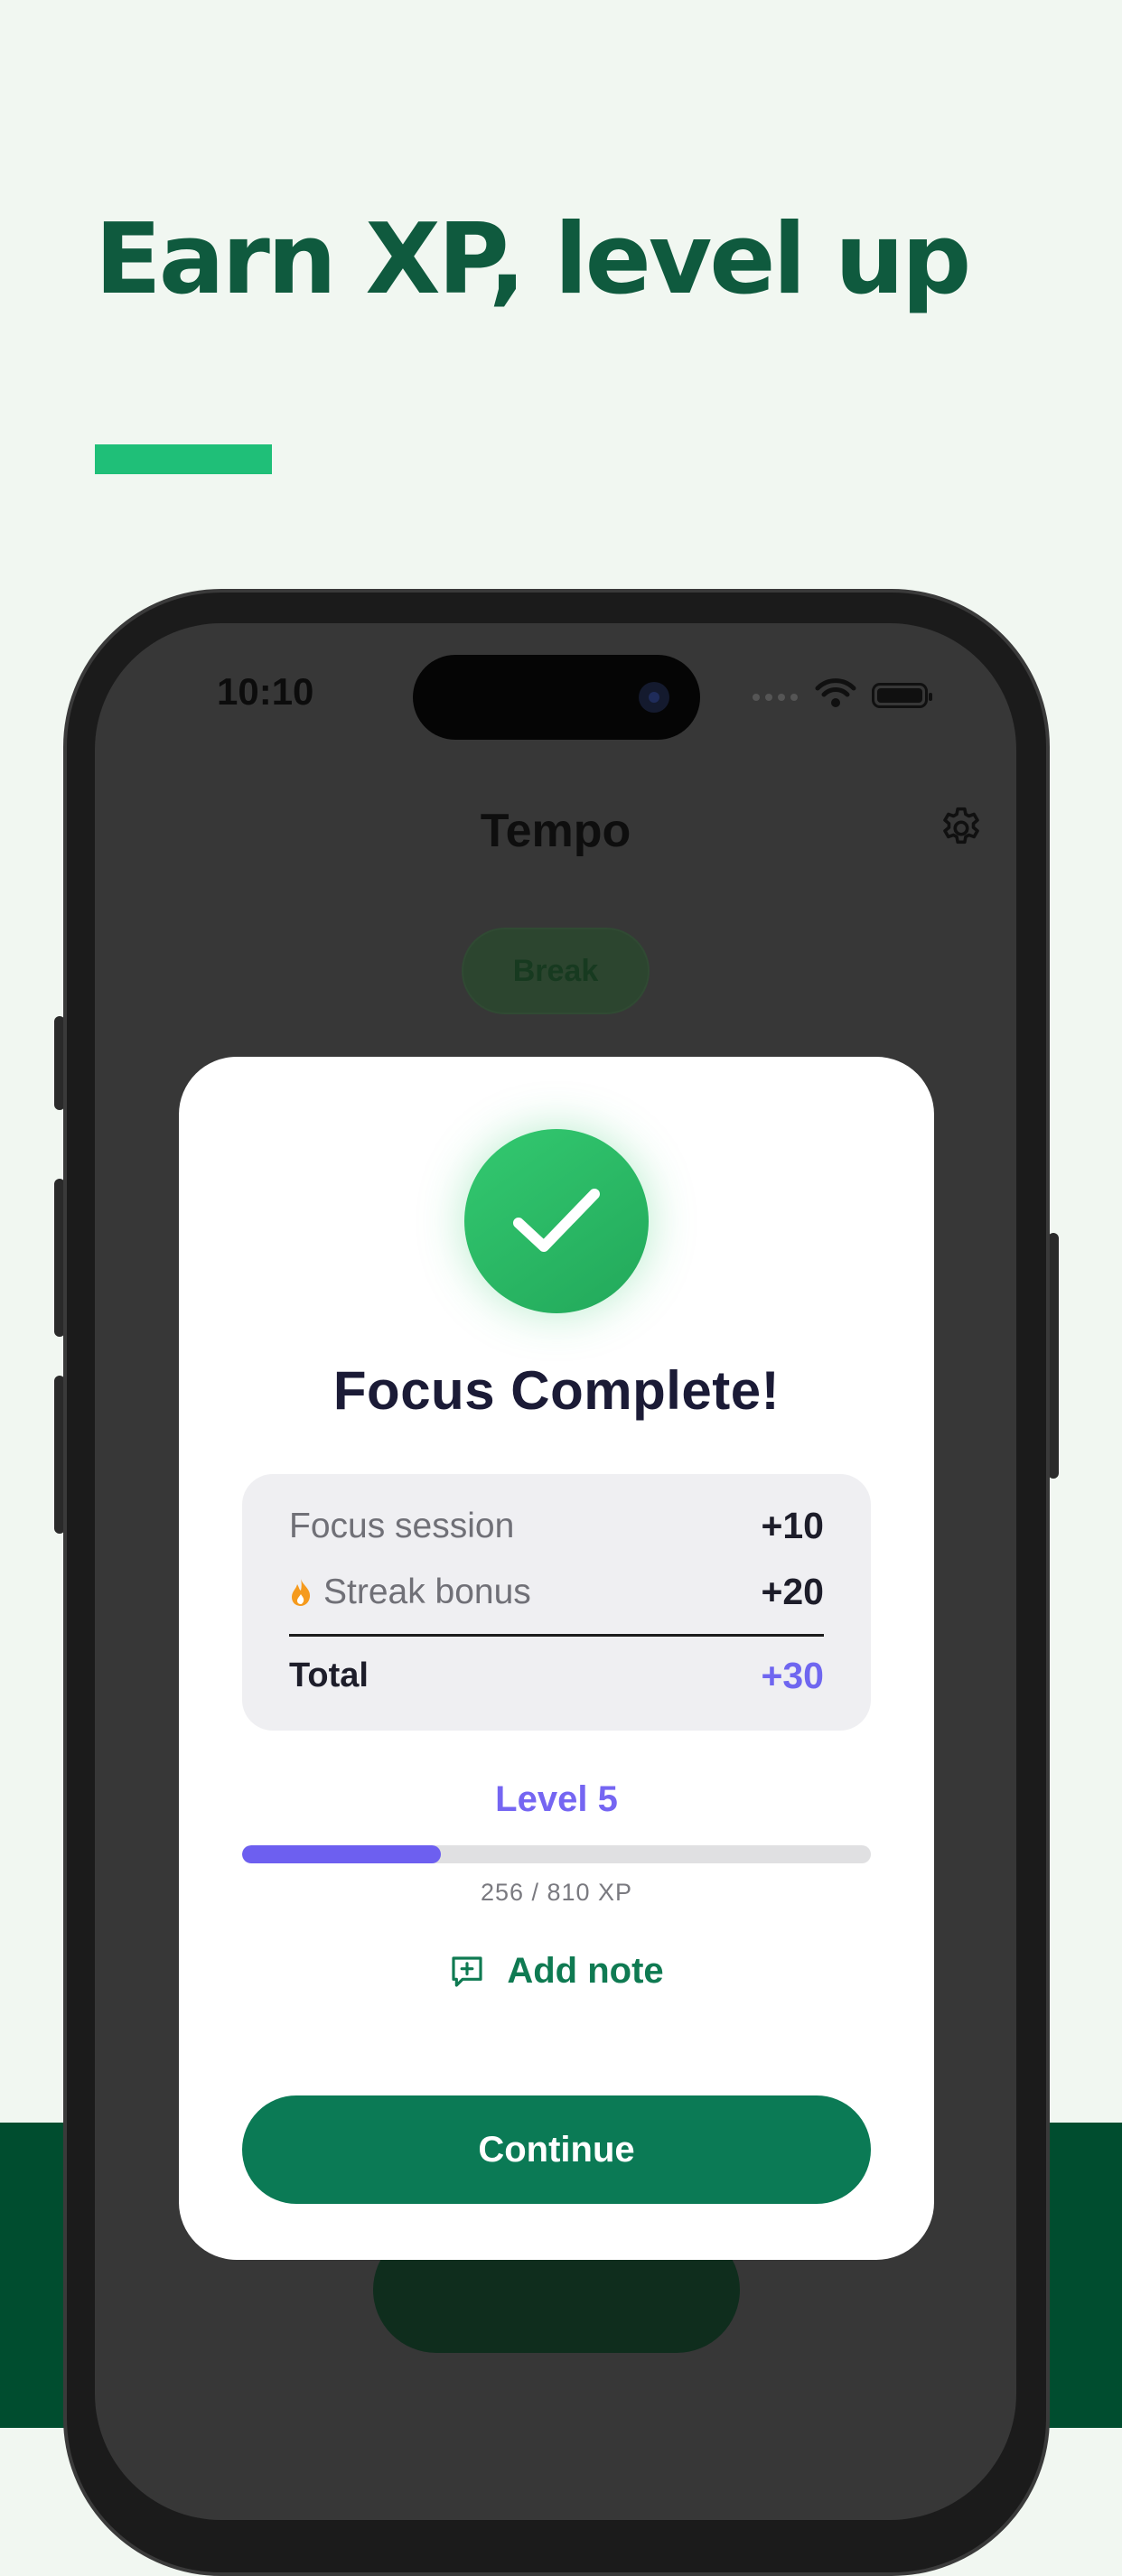 This screenshot has width=1122, height=2576. Describe the element at coordinates (556, 1390) in the screenshot. I see `modal-title: Focus Complete!` at that location.